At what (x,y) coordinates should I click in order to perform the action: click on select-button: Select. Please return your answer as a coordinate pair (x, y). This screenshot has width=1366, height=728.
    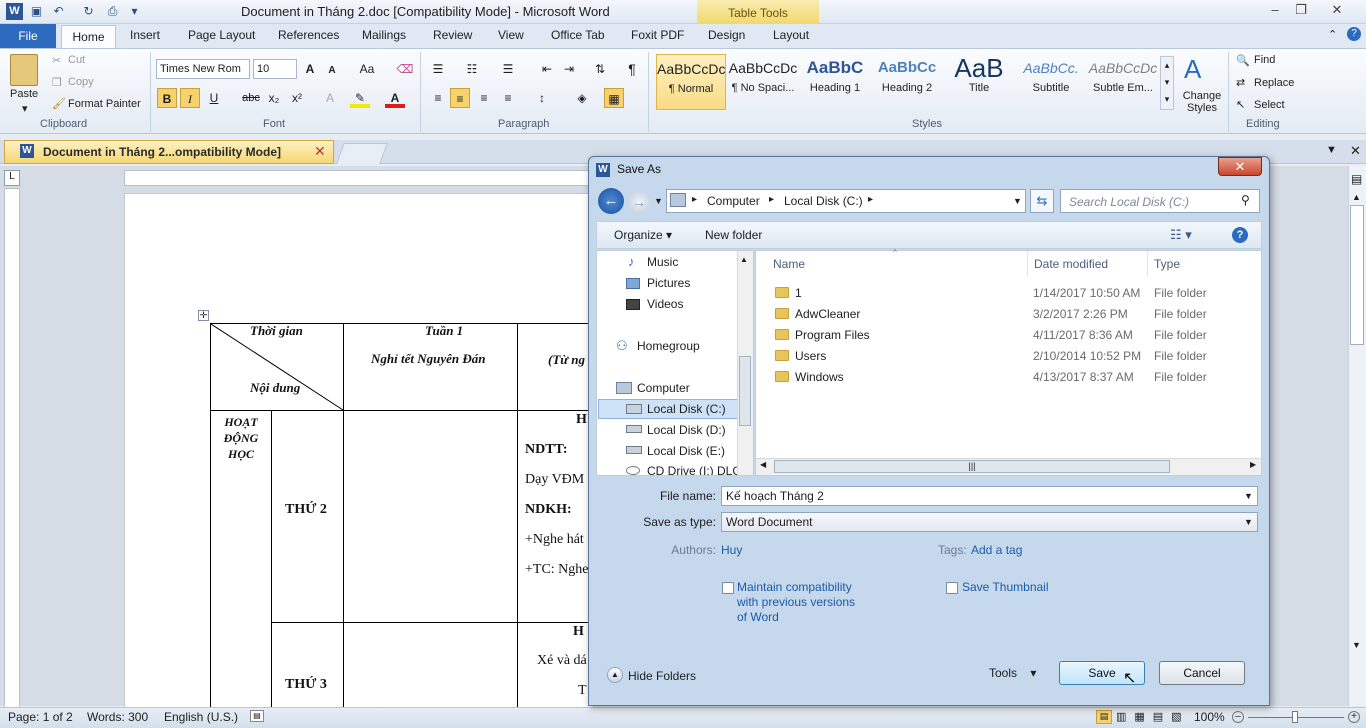
    Looking at the image, I should click on (1269, 105).